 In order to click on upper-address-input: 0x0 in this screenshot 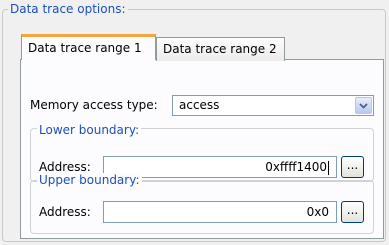, I will do `click(220, 212)`.